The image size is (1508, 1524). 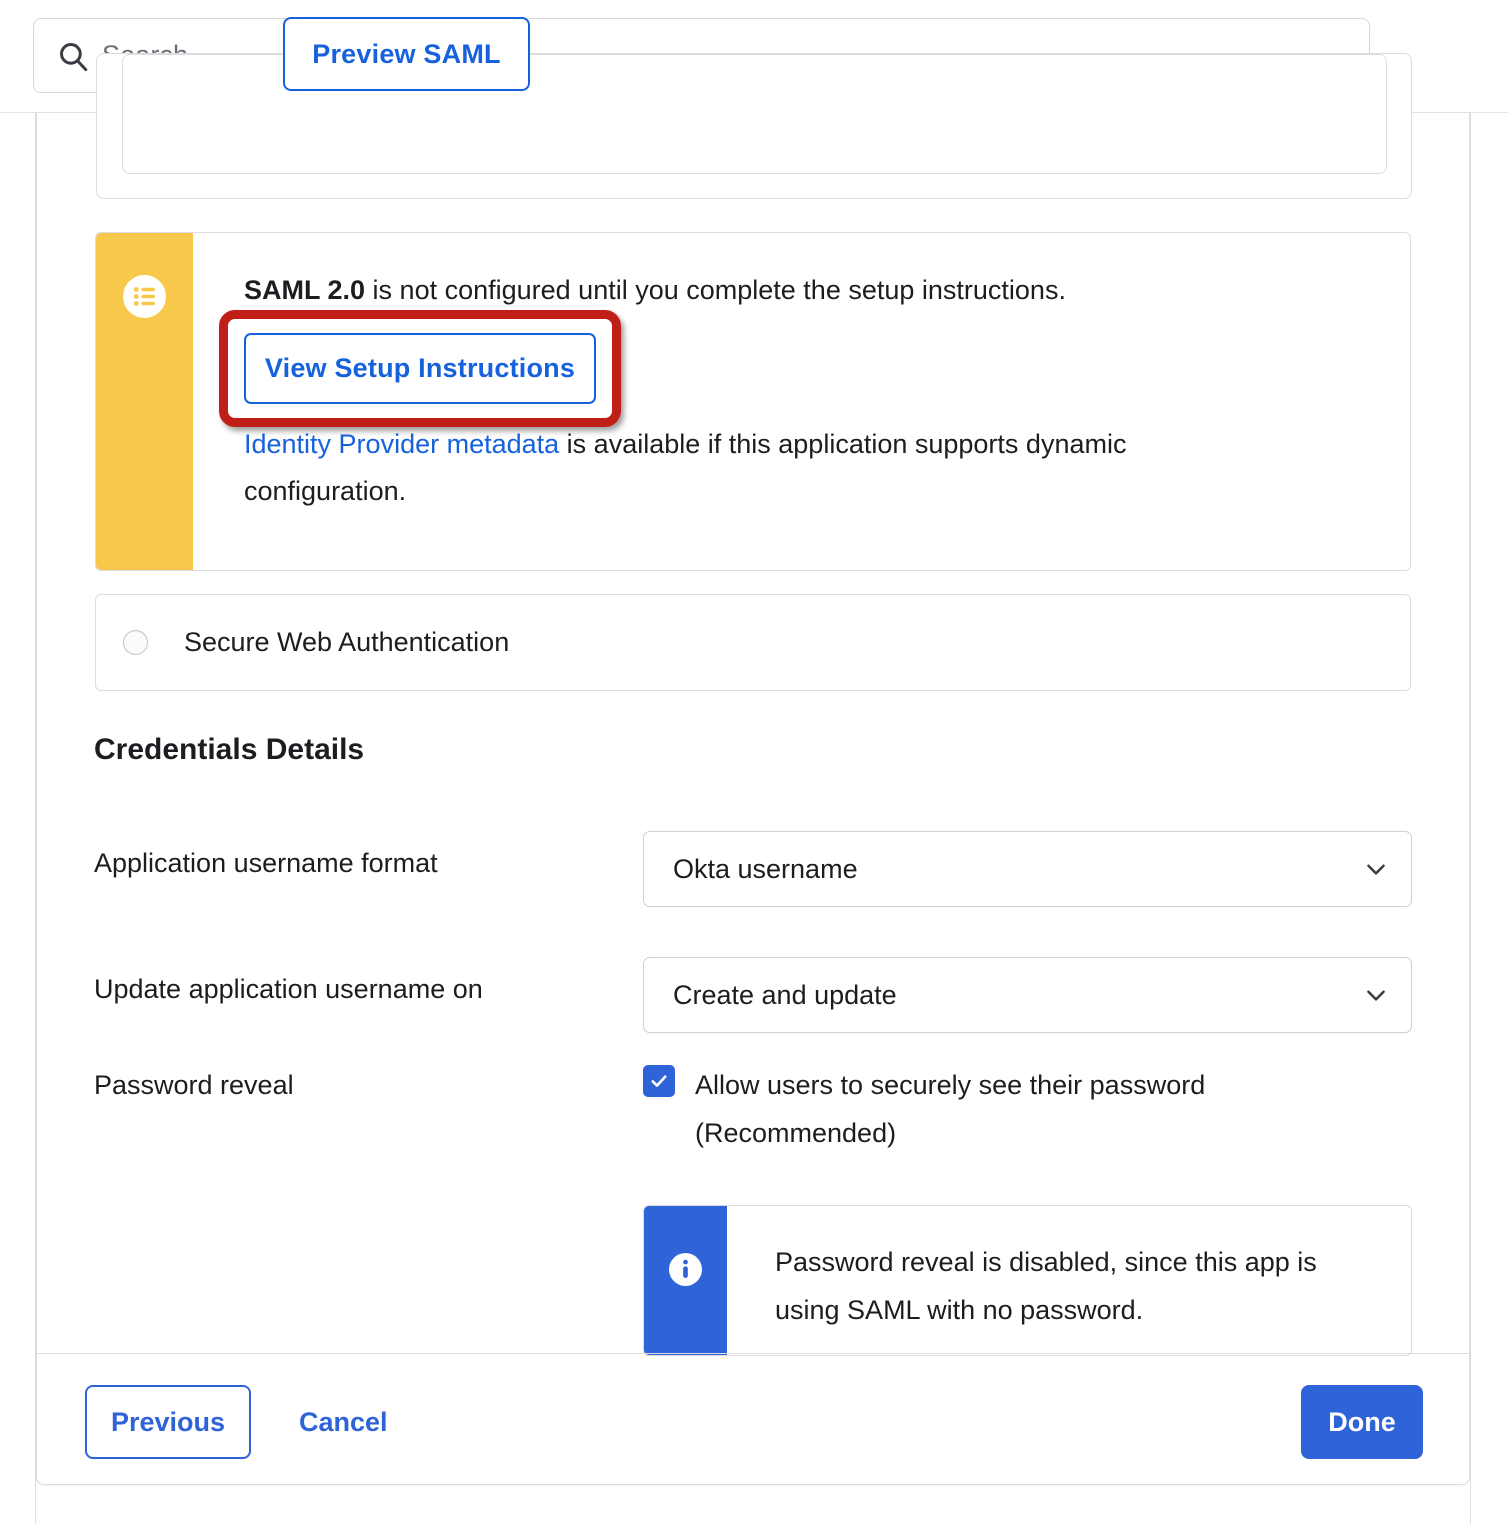 I want to click on secure-web-authentication-option: Secure Web Authentication, so click(x=753, y=642).